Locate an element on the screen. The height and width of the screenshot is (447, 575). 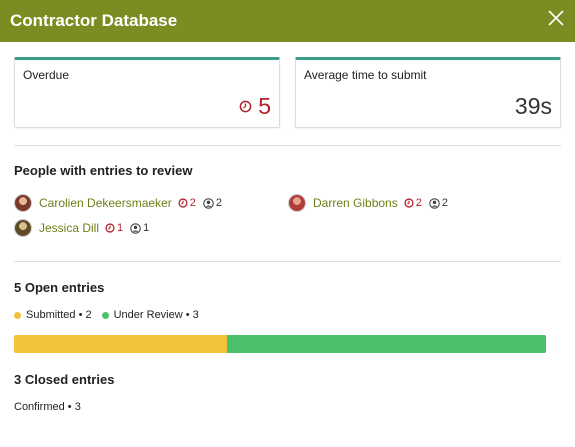
close-button is located at coordinates (556, 18).